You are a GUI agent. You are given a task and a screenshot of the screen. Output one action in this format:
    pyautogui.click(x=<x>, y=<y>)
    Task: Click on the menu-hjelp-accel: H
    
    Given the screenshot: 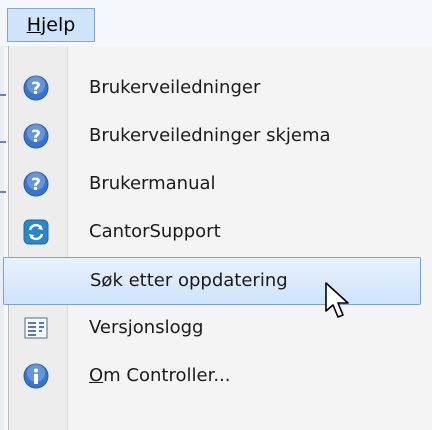 What is the action you would take?
    pyautogui.click(x=33, y=25)
    